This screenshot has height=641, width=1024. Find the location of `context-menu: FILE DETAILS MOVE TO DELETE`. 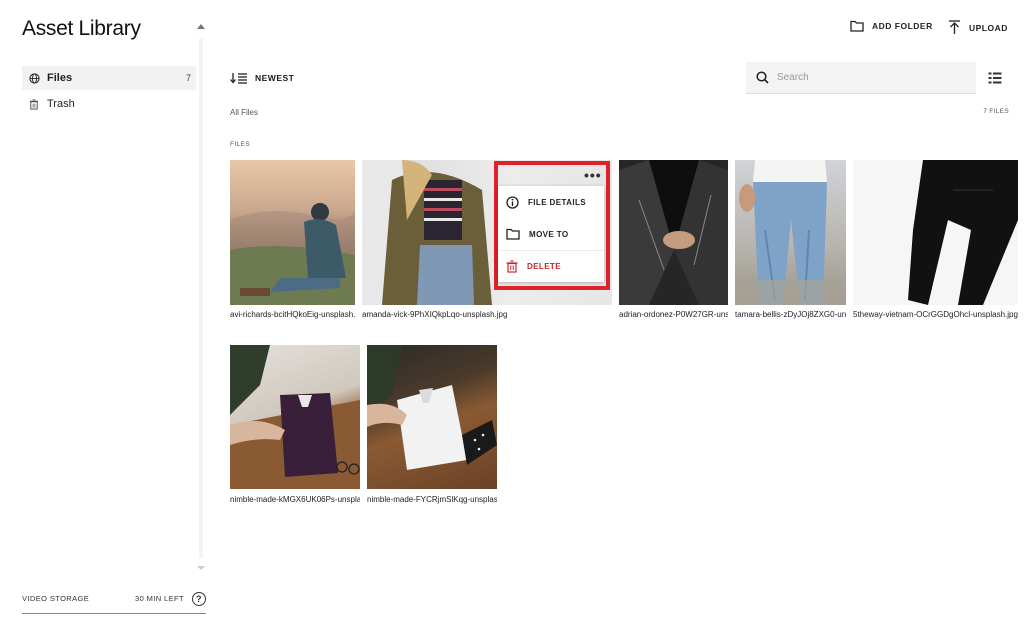

context-menu: FILE DETAILS MOVE TO DELETE is located at coordinates (551, 234).